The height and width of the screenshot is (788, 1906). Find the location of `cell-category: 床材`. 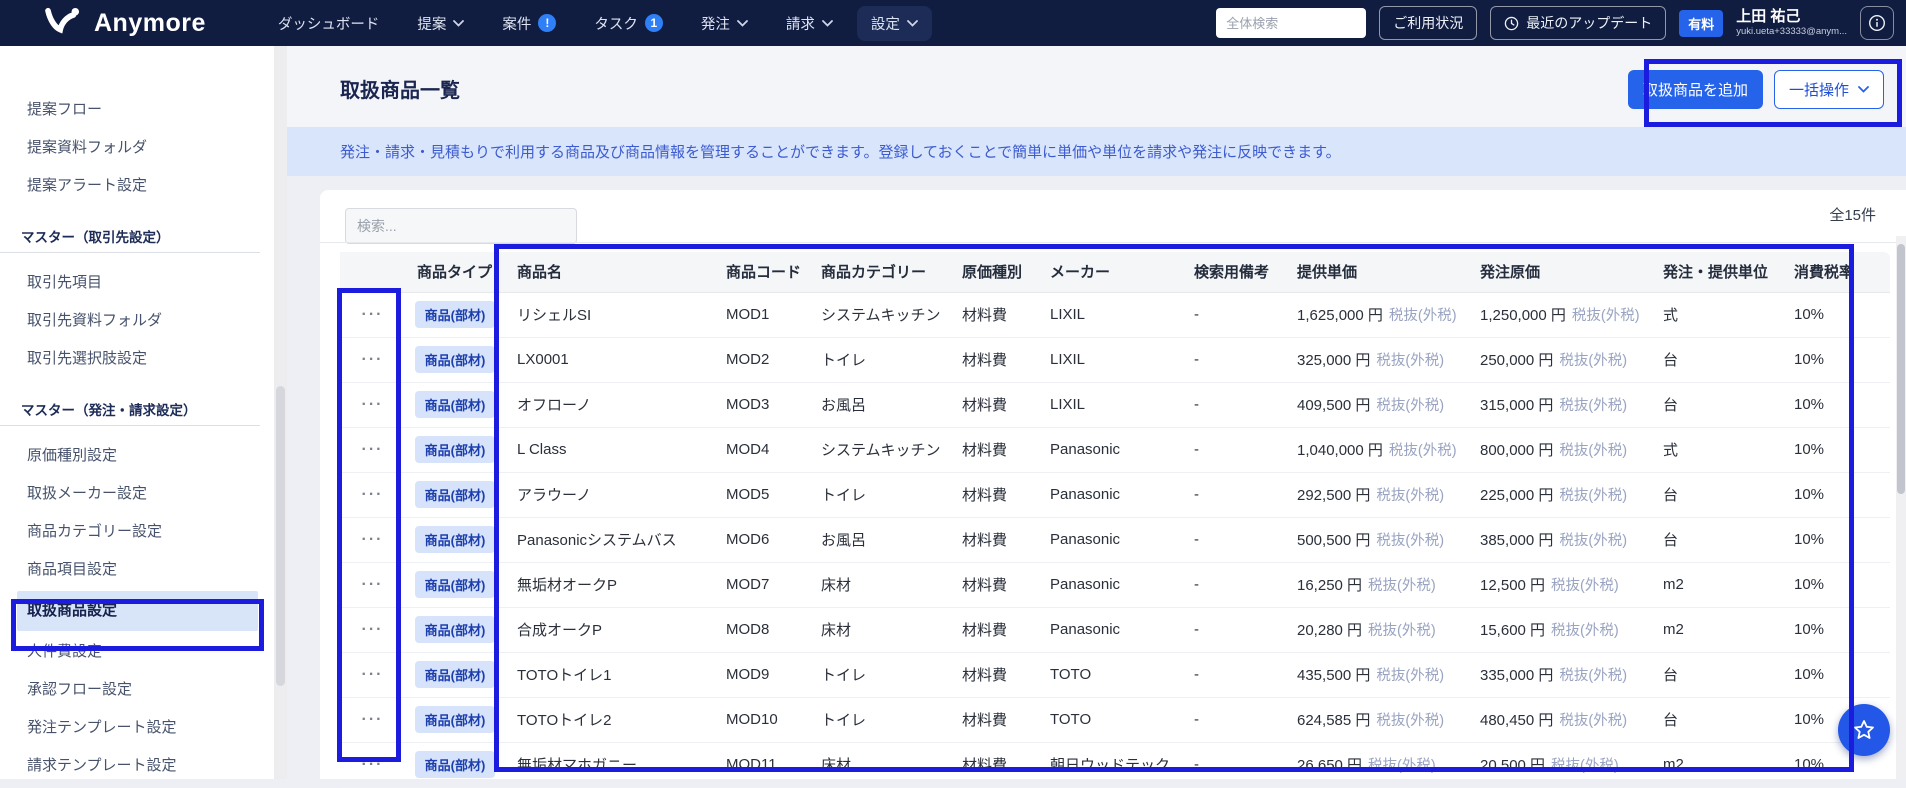

cell-category: 床材 is located at coordinates (879, 585).